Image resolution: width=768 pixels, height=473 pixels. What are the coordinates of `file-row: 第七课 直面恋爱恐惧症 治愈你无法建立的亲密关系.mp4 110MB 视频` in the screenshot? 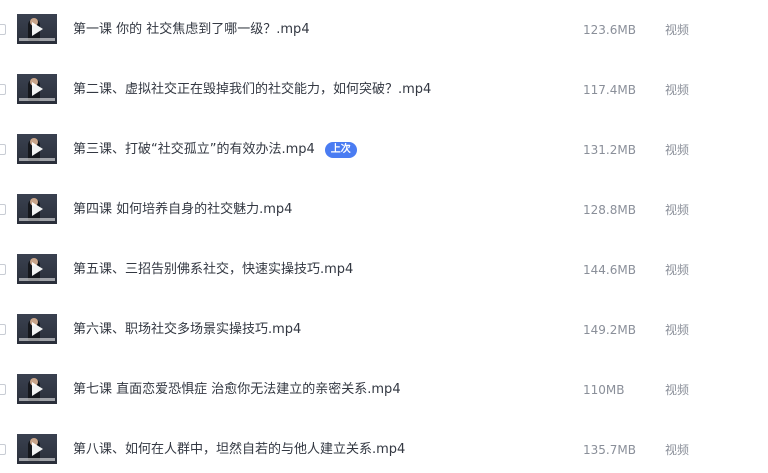 It's located at (384, 390).